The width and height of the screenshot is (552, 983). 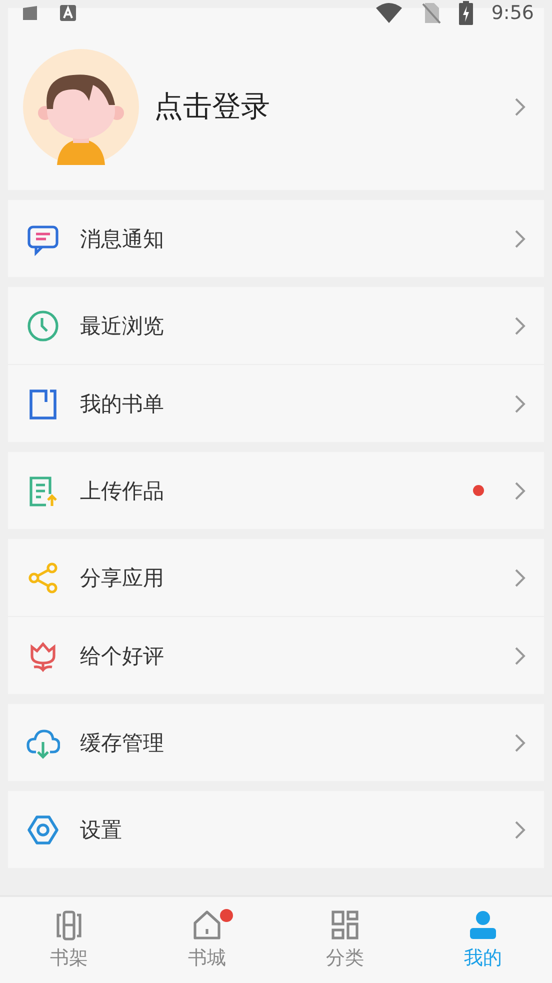 What do you see at coordinates (512, 13) in the screenshot?
I see `status-time: 9:56` at bounding box center [512, 13].